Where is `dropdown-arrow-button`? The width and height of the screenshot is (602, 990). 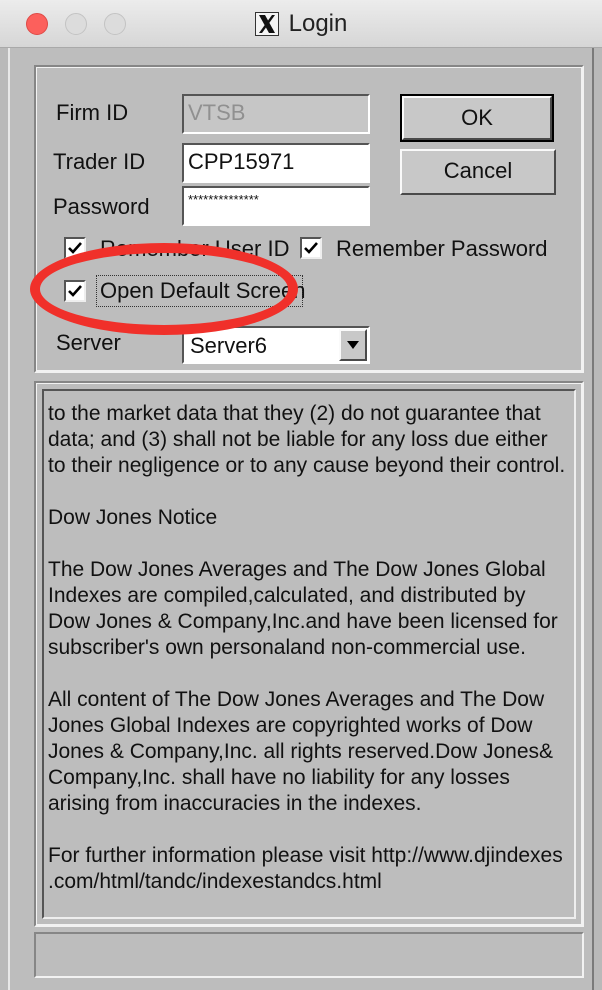 dropdown-arrow-button is located at coordinates (353, 345).